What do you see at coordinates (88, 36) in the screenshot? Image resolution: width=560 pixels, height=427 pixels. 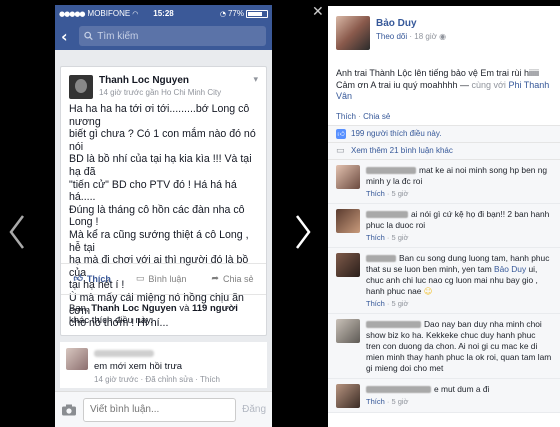 I see `search-icon` at bounding box center [88, 36].